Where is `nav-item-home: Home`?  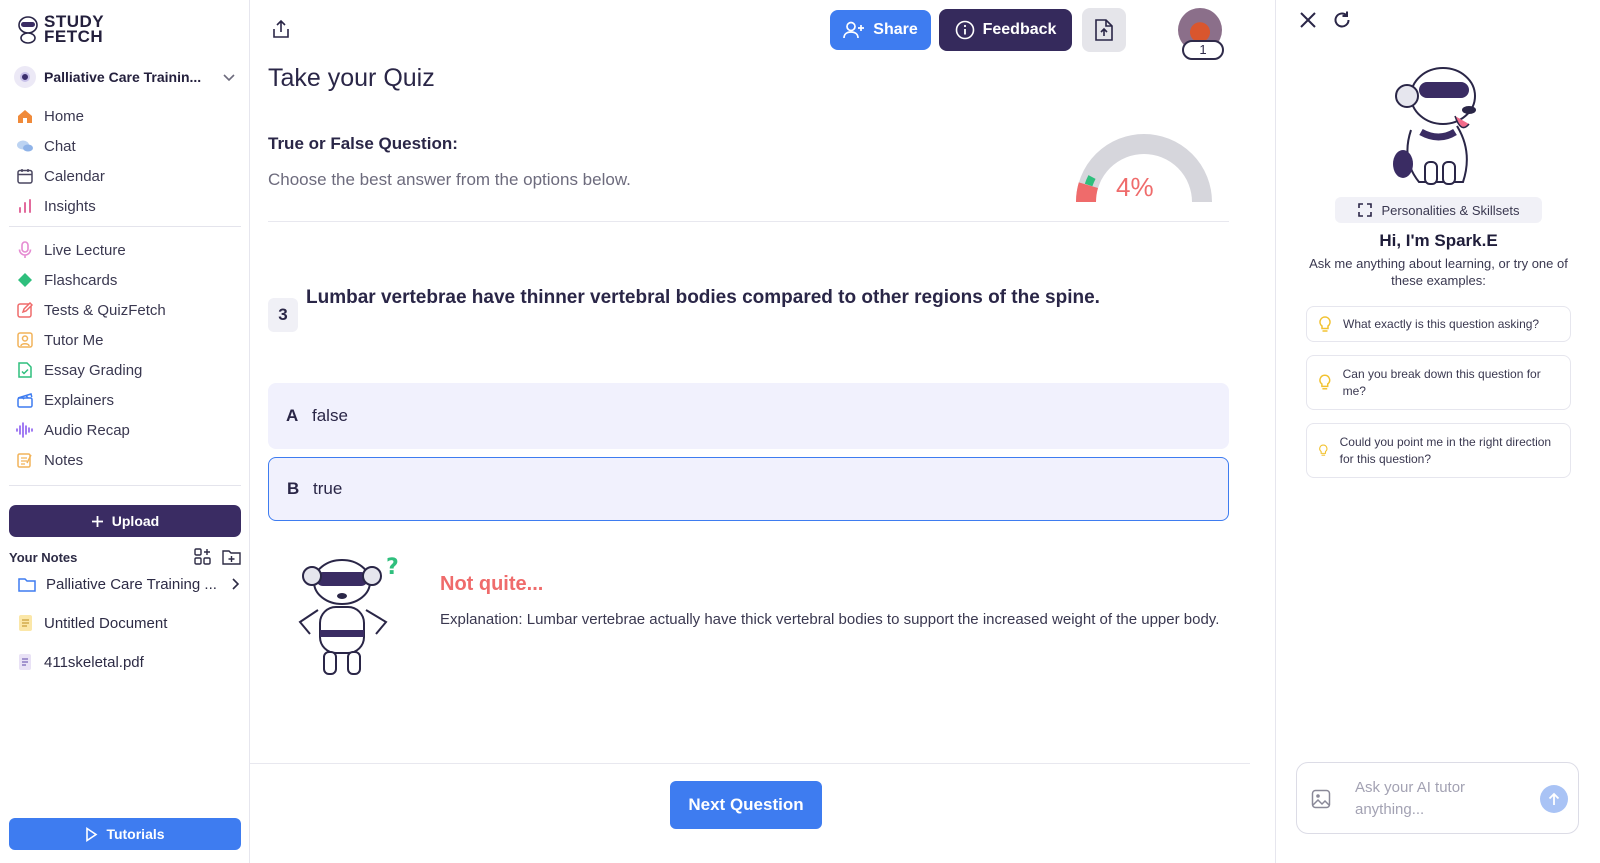 nav-item-home: Home is located at coordinates (127, 116).